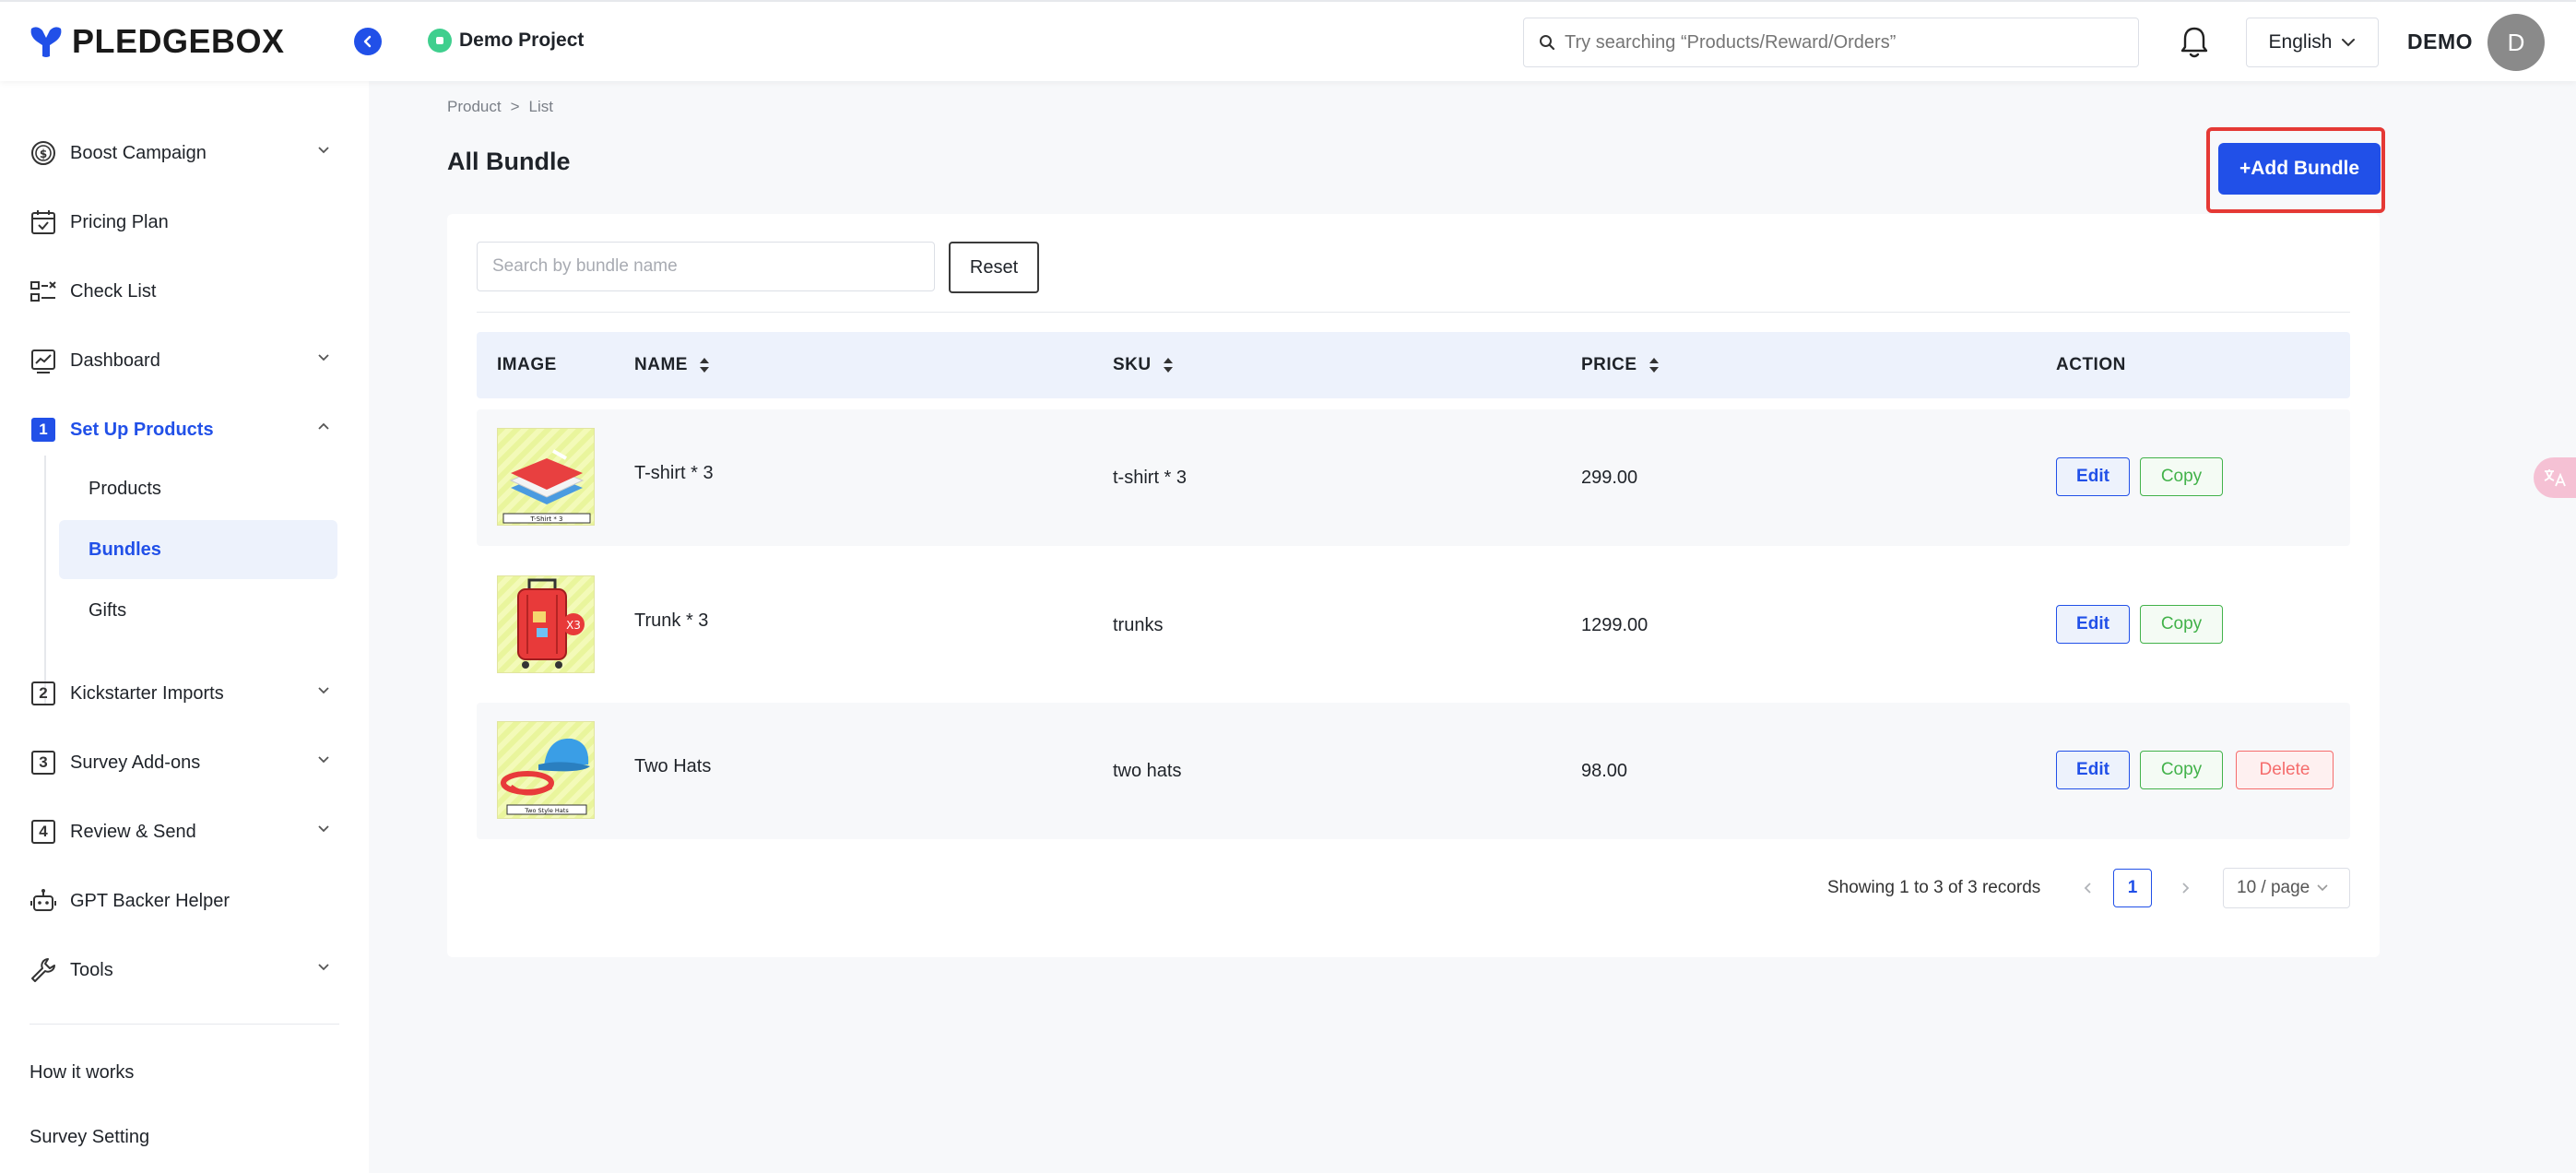  What do you see at coordinates (198, 489) in the screenshot?
I see `sidebar-subitem-products: Products` at bounding box center [198, 489].